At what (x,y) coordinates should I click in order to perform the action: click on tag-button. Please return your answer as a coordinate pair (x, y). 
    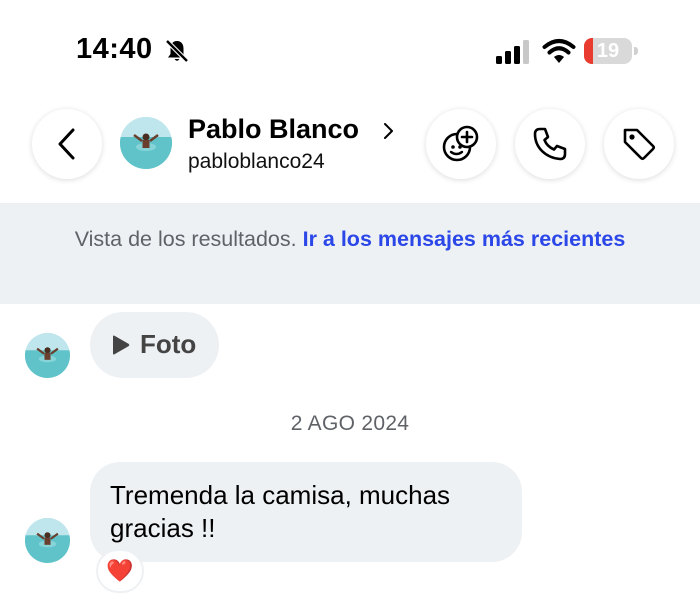
    Looking at the image, I should click on (639, 144).